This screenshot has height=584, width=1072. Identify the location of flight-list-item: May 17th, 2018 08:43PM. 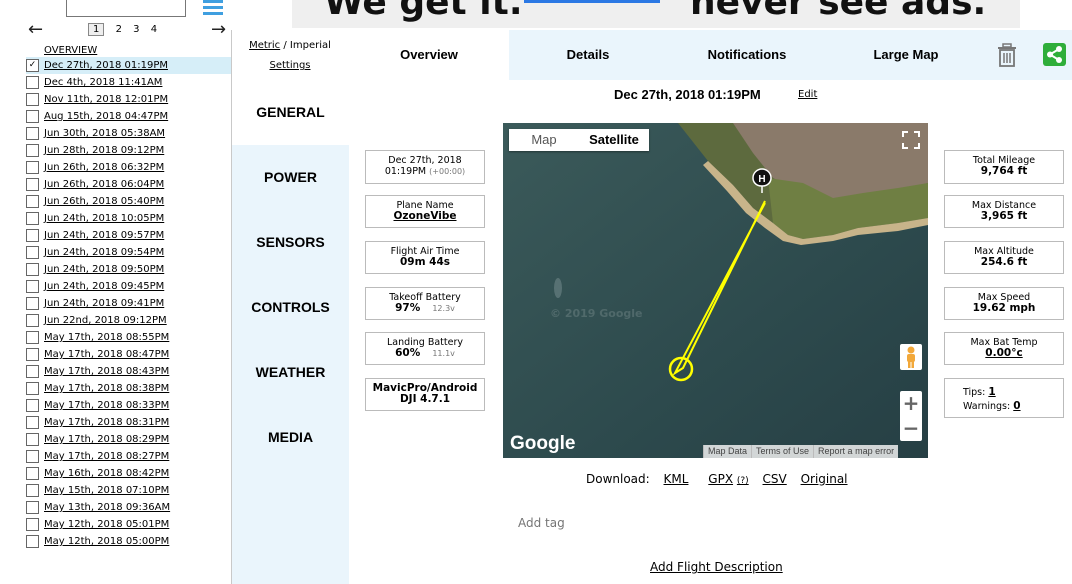
(128, 371).